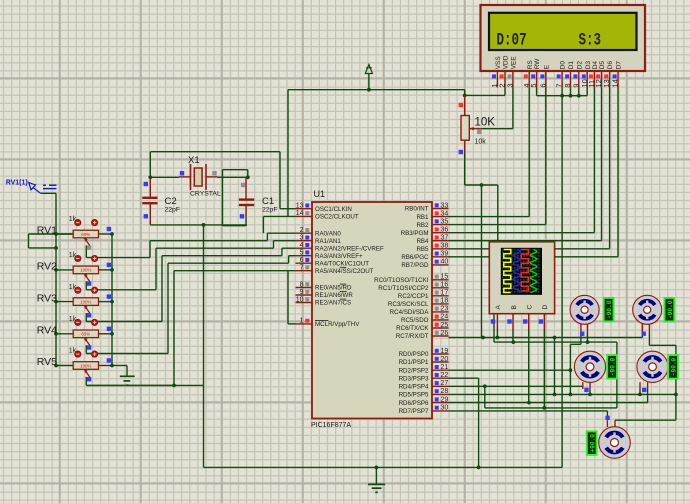 The image size is (690, 503). Describe the element at coordinates (194, 160) in the screenshot. I see `svg-text: X1` at that location.